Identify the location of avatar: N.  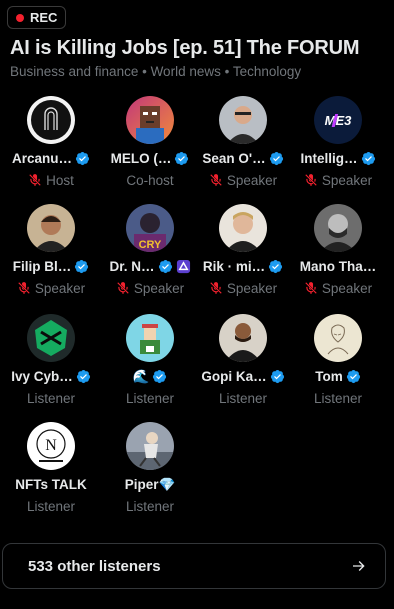
(51, 446).